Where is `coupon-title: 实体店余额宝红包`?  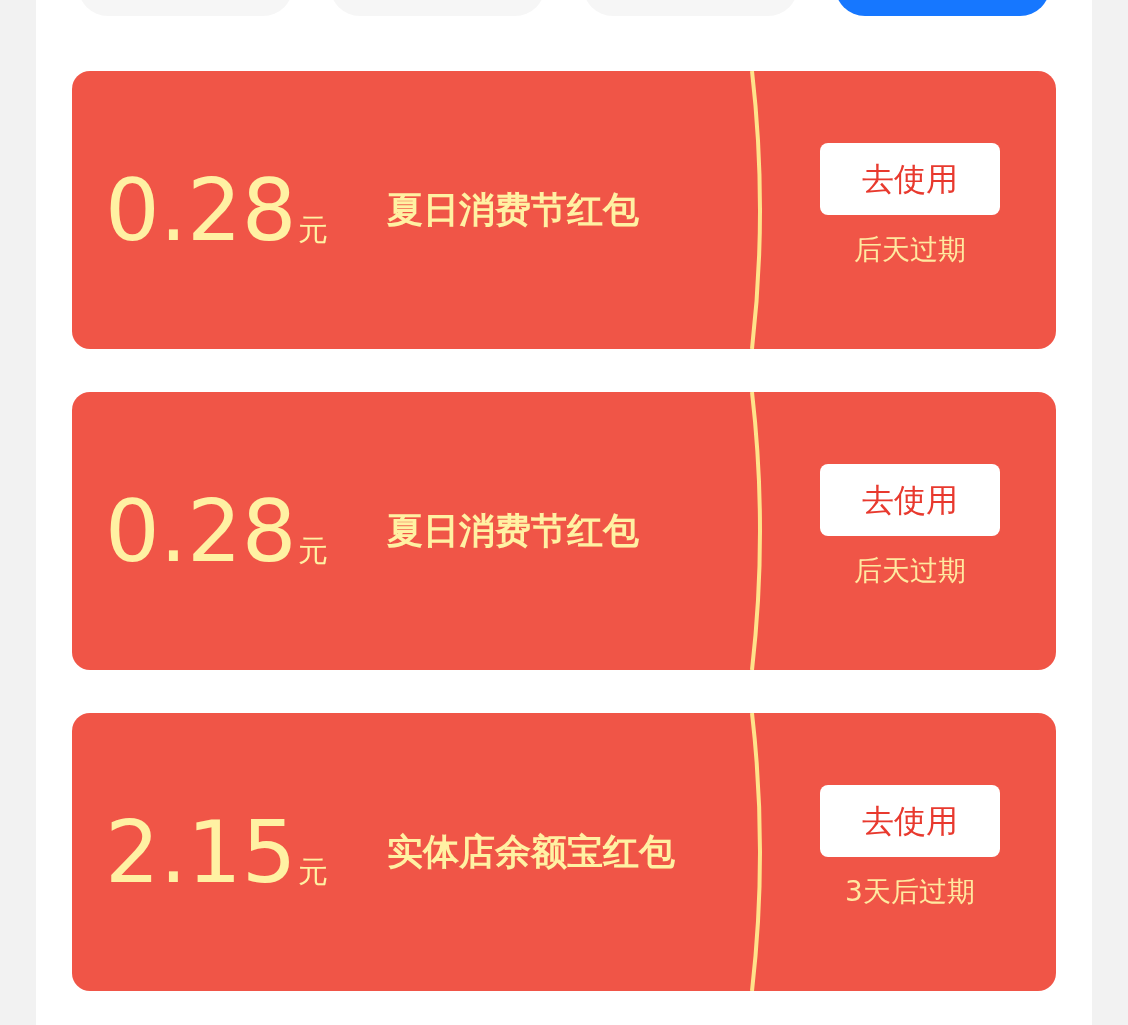 coupon-title: 实体店余额宝红包 is located at coordinates (531, 852).